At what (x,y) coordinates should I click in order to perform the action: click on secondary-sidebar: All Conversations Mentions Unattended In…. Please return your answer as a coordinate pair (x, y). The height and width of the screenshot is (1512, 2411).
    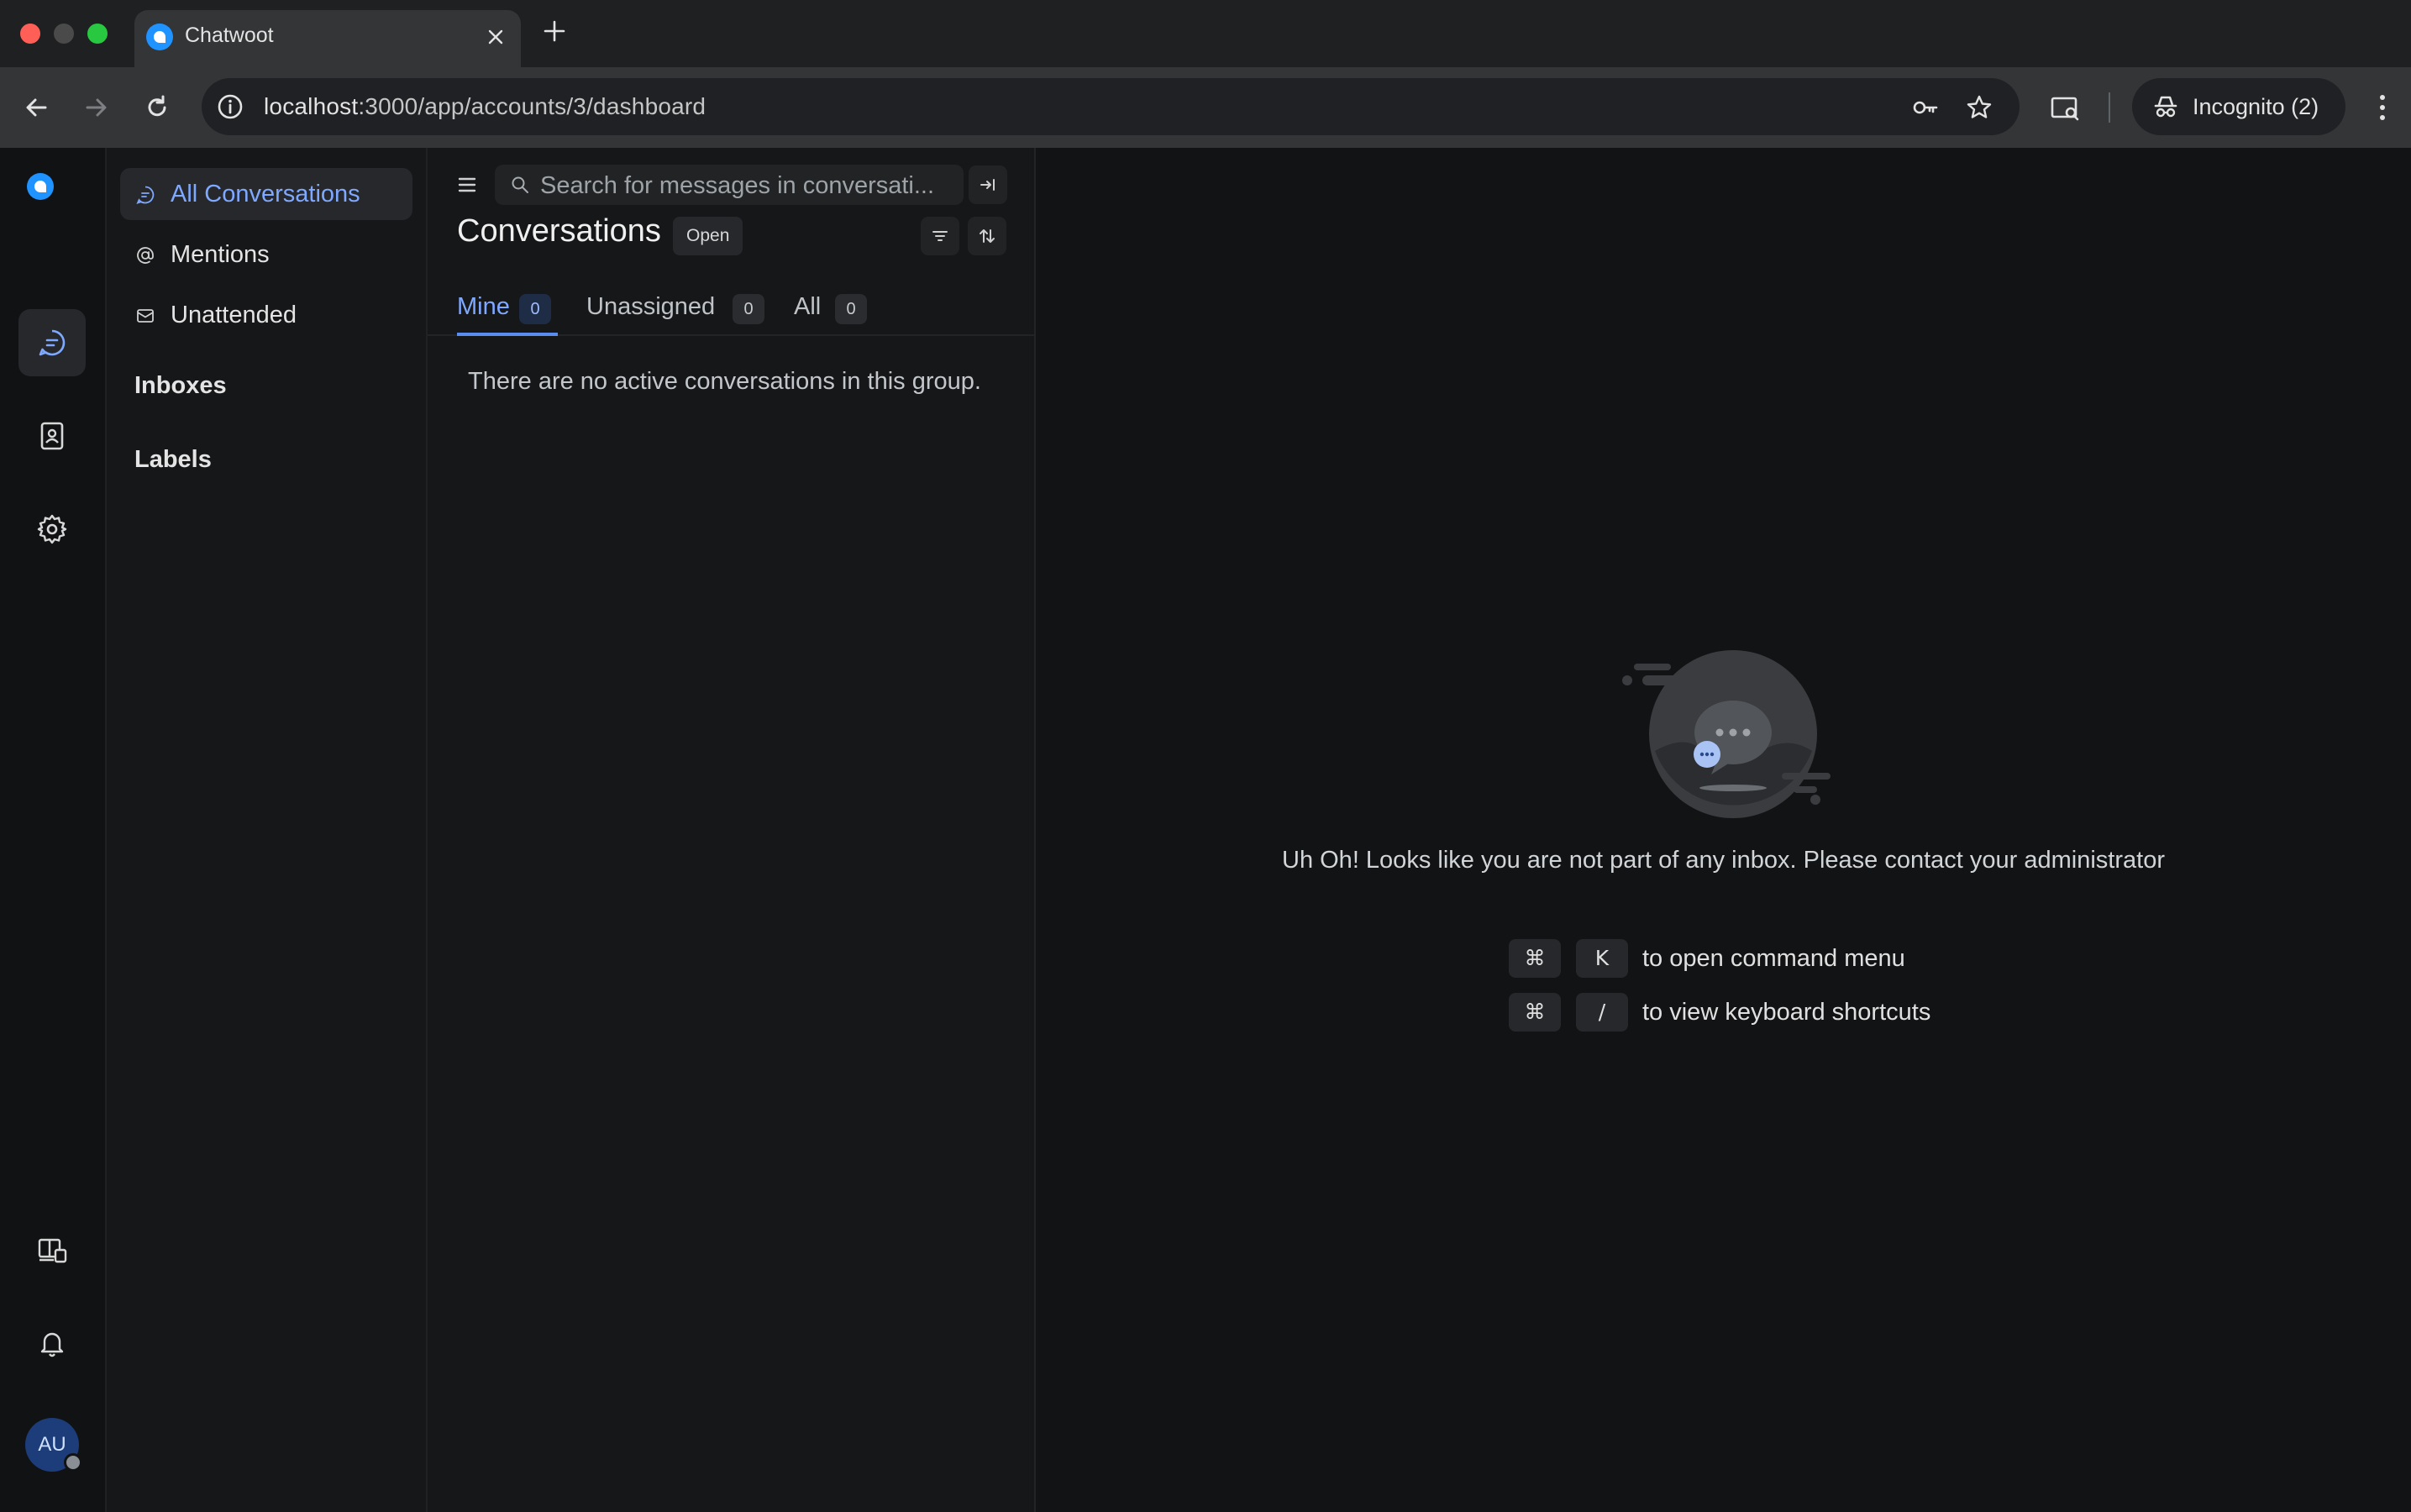
    Looking at the image, I should click on (267, 830).